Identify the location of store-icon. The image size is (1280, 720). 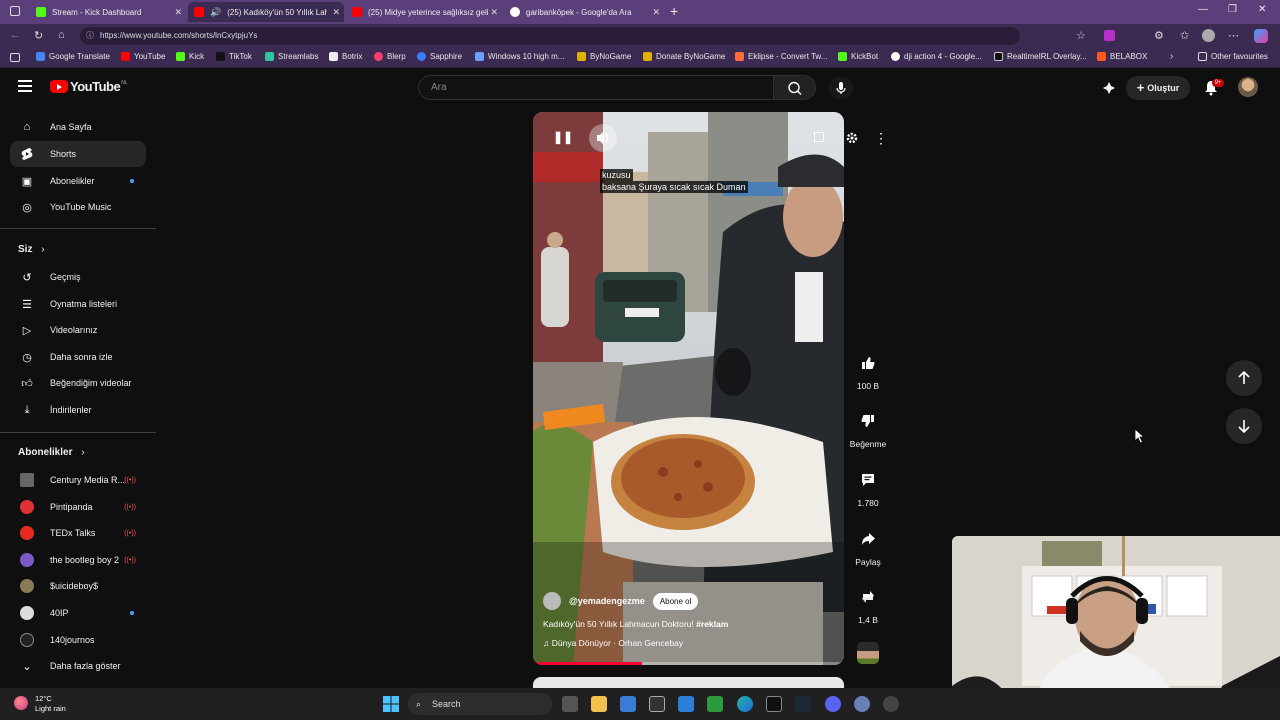
(628, 704).